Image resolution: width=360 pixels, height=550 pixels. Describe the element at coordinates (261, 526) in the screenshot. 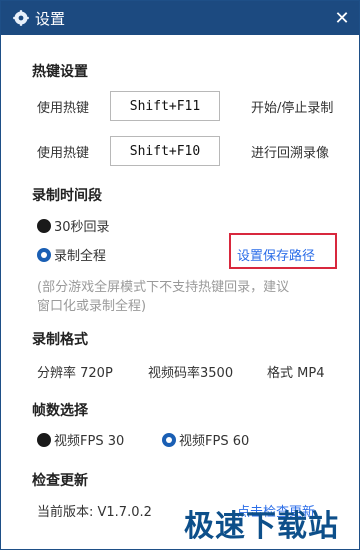

I see `watermark-logo: 极速下载站` at that location.